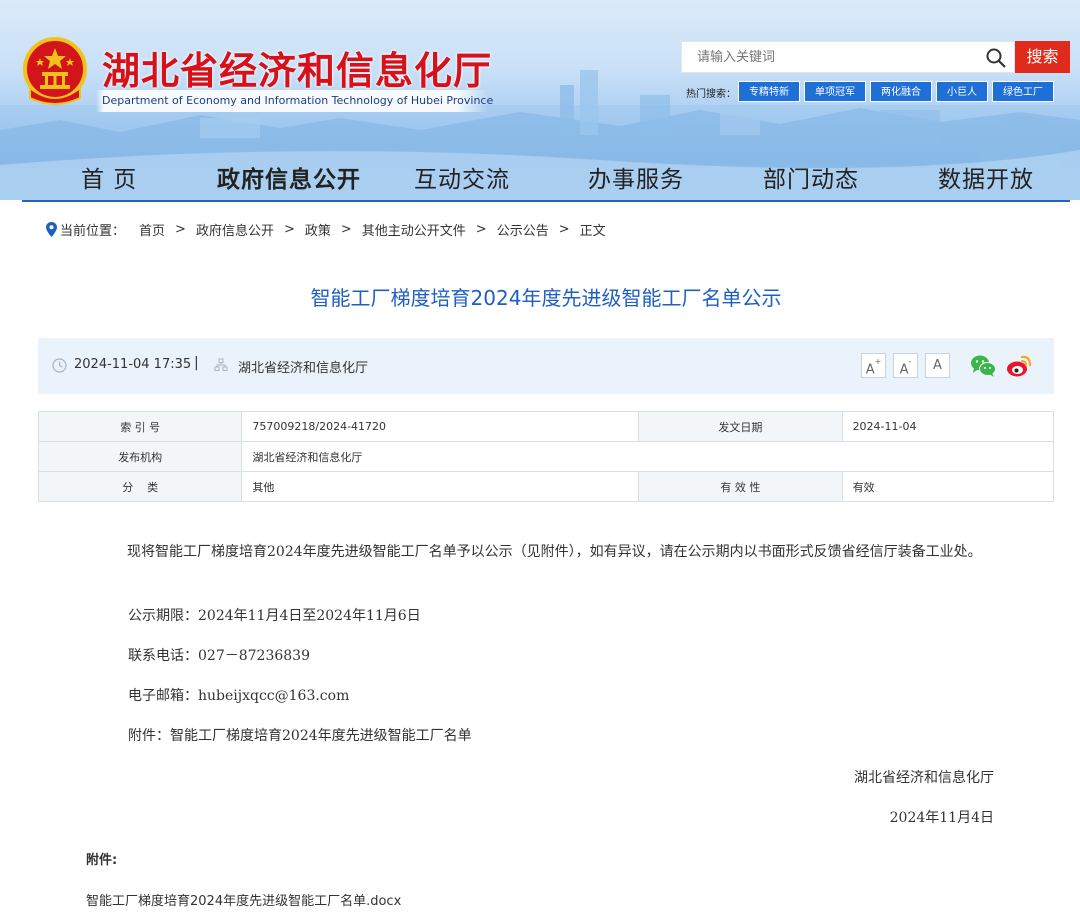 Image resolution: width=1080 pixels, height=915 pixels. What do you see at coordinates (140, 426) in the screenshot?
I see `index-number-label: 索 引 号` at bounding box center [140, 426].